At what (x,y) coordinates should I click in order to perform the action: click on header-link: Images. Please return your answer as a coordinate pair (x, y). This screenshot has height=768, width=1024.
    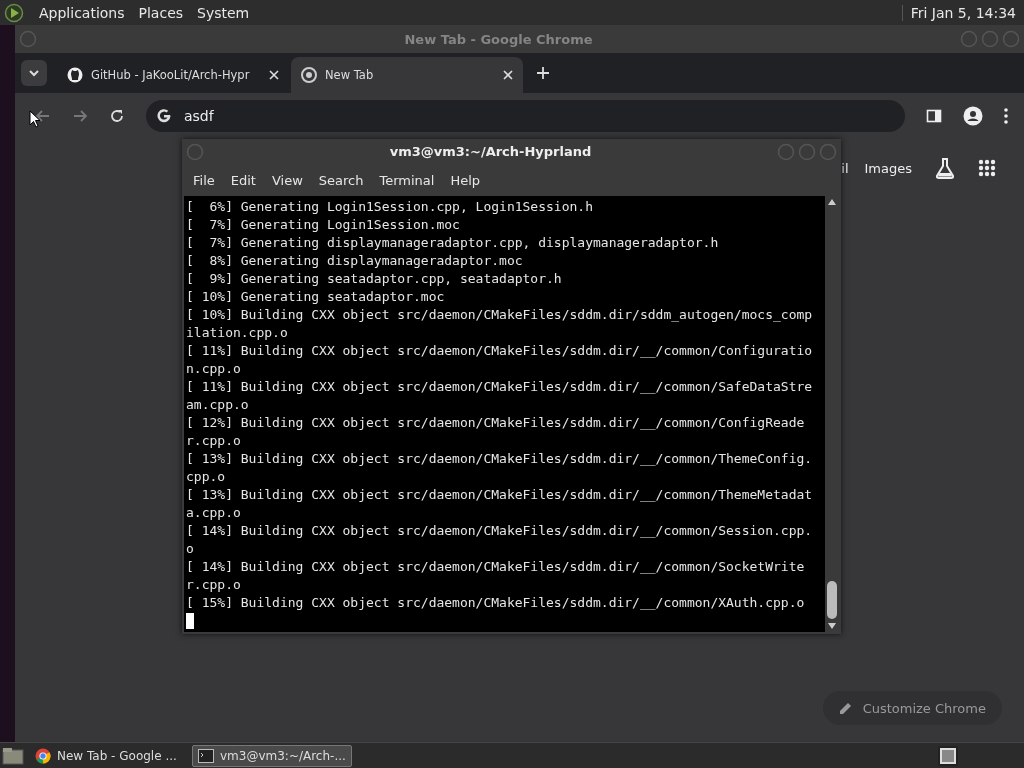
    Looking at the image, I should click on (888, 168).